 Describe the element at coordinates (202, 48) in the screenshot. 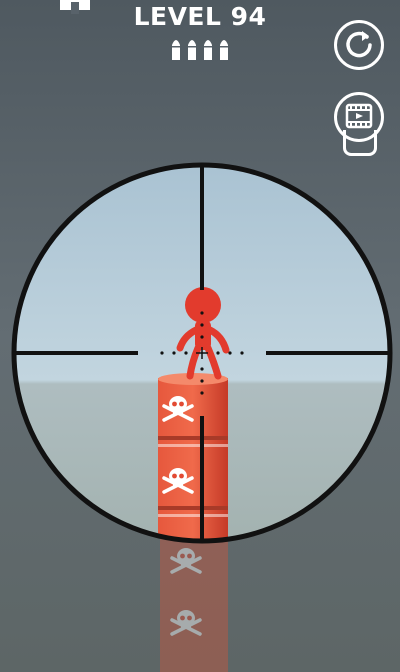

I see `ammo-counter` at that location.